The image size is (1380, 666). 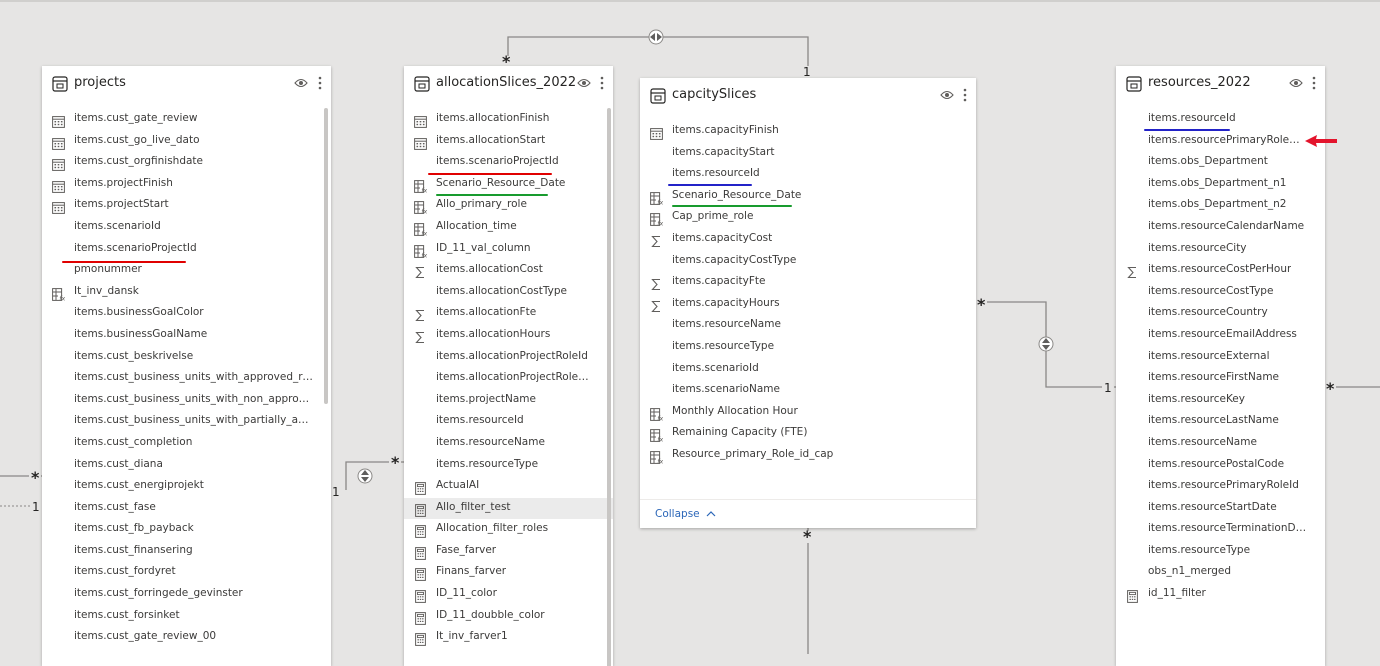 What do you see at coordinates (508, 336) in the screenshot?
I see `field-row: items.allocationHours` at bounding box center [508, 336].